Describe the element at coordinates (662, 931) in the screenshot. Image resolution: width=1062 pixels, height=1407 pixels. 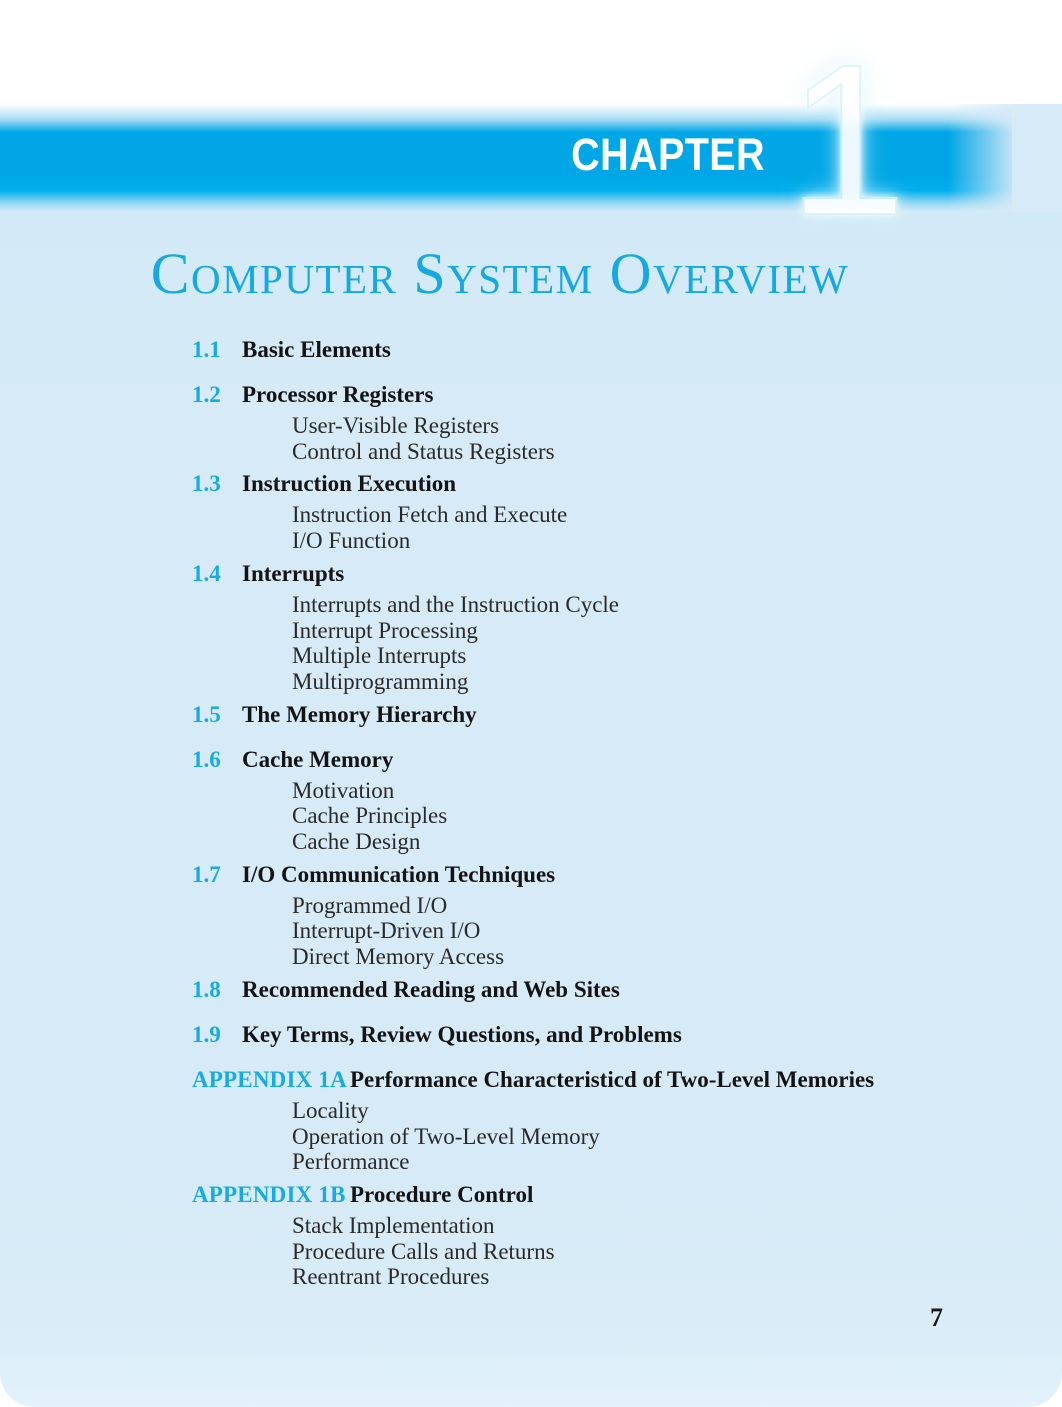
I see `toc-subsection-item: Interrupt-Driven I/O` at that location.